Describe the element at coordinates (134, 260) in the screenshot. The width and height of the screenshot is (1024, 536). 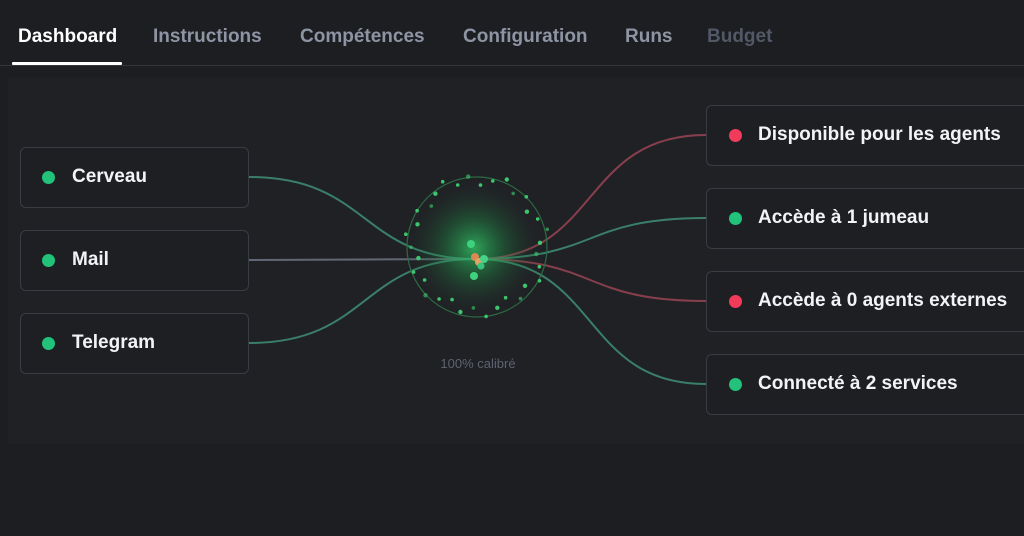
I see `input-node-mail: Mail` at that location.